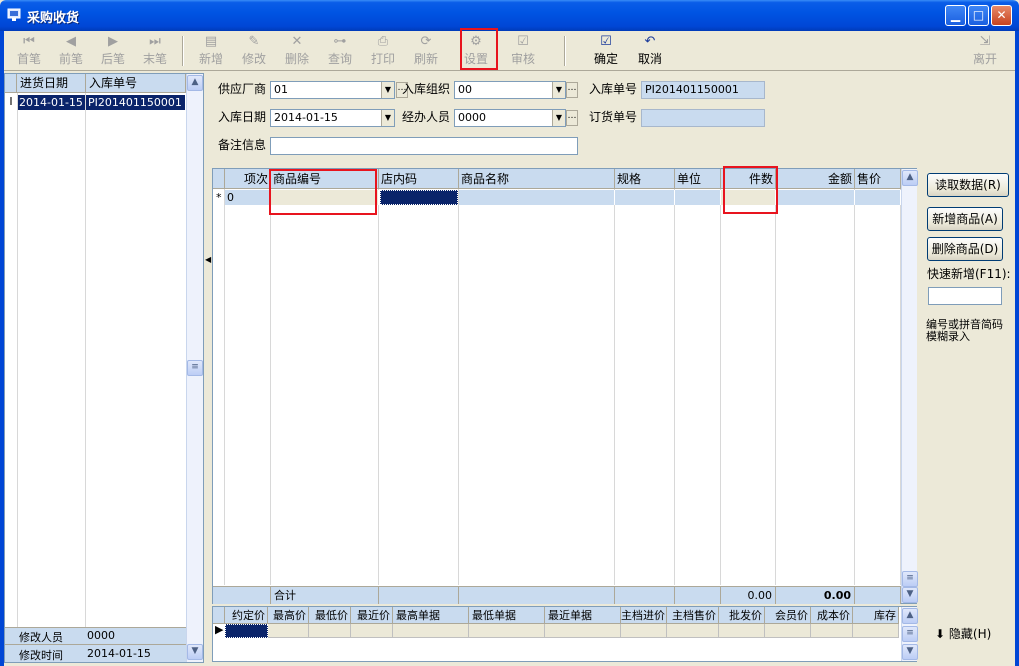  I want to click on cell-store-code, so click(419, 197).